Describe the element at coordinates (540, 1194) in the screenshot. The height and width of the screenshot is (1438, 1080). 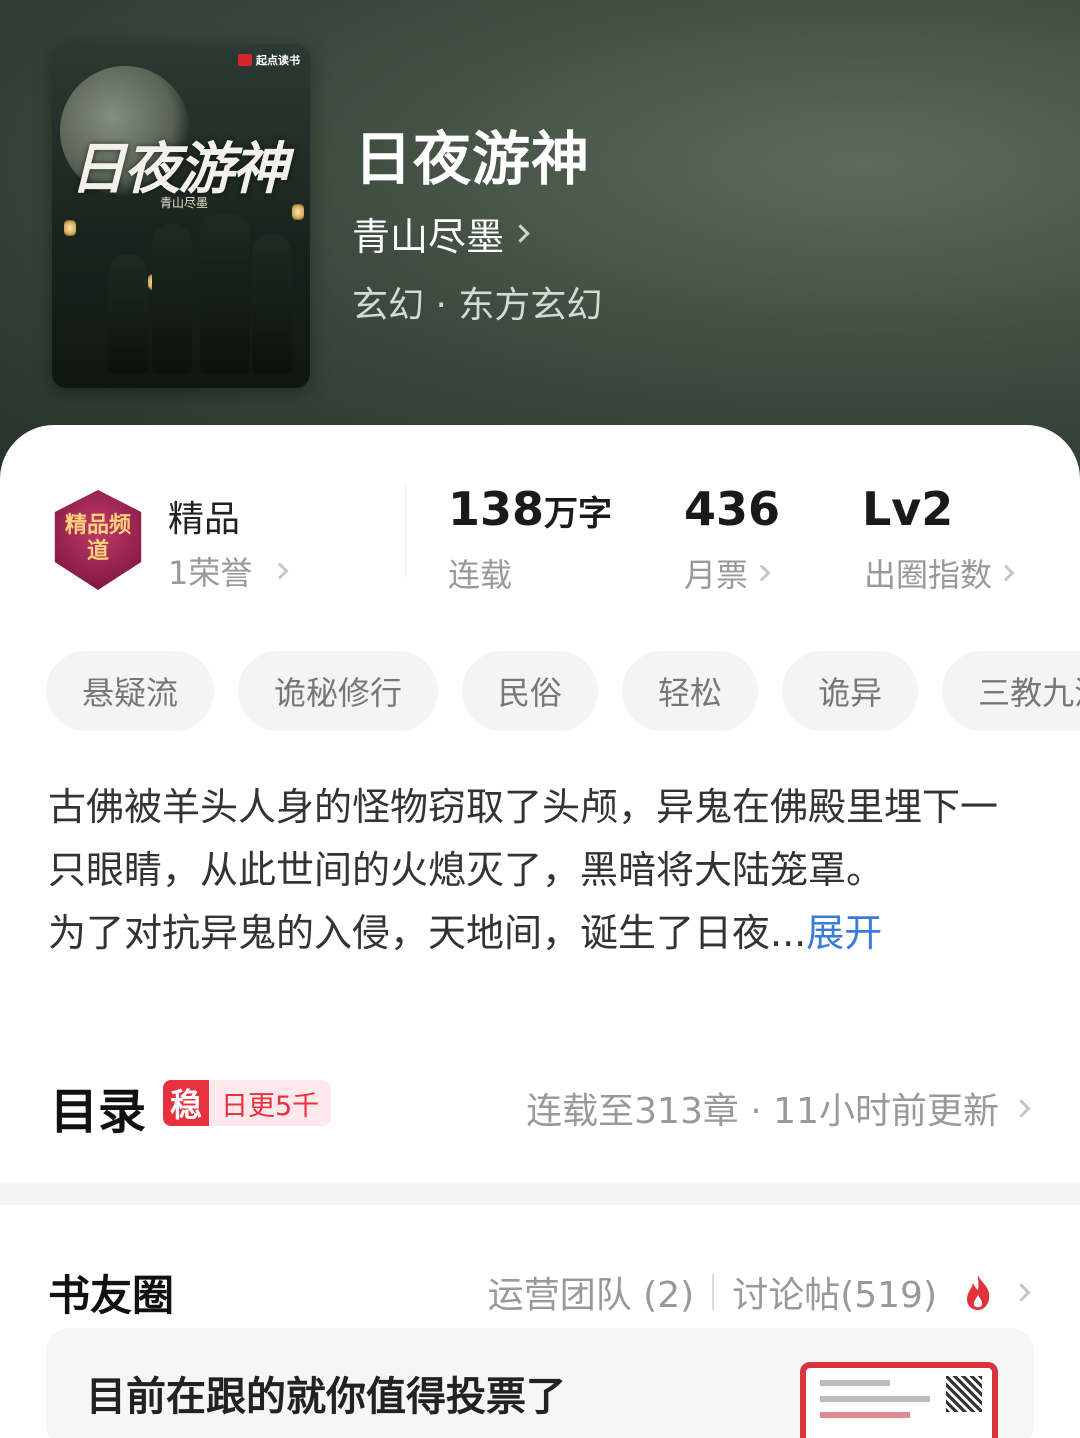
I see `section-divider` at that location.